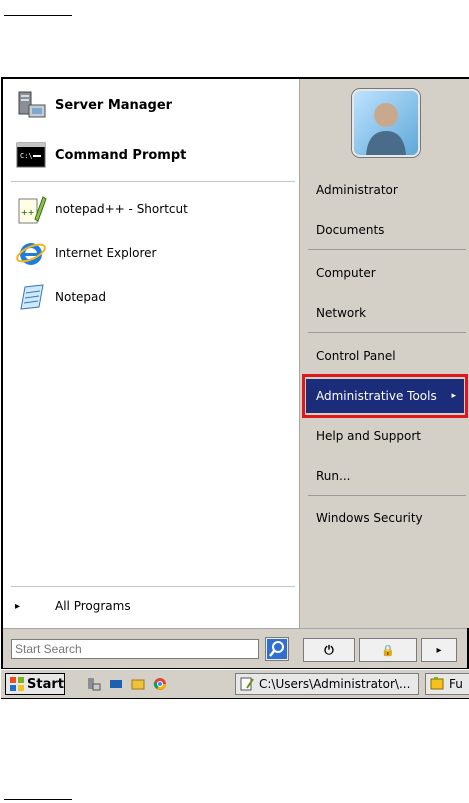 The width and height of the screenshot is (469, 803). I want to click on start-button: Start, so click(35, 684).